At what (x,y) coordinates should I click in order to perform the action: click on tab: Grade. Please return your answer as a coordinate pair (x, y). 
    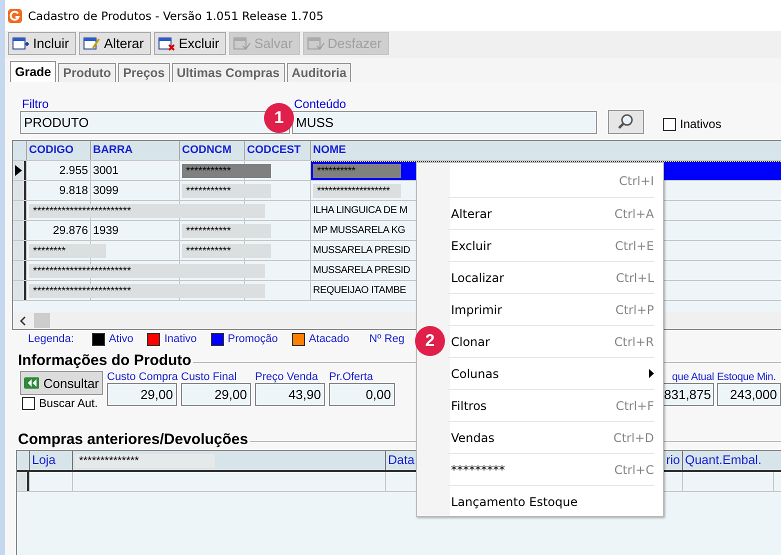
    Looking at the image, I should click on (33, 71).